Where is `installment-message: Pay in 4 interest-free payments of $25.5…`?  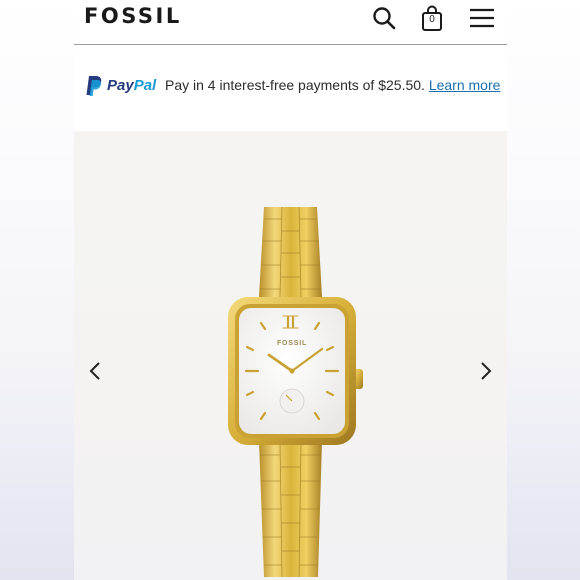 installment-message: Pay in 4 interest-free payments of $25.5… is located at coordinates (295, 85).